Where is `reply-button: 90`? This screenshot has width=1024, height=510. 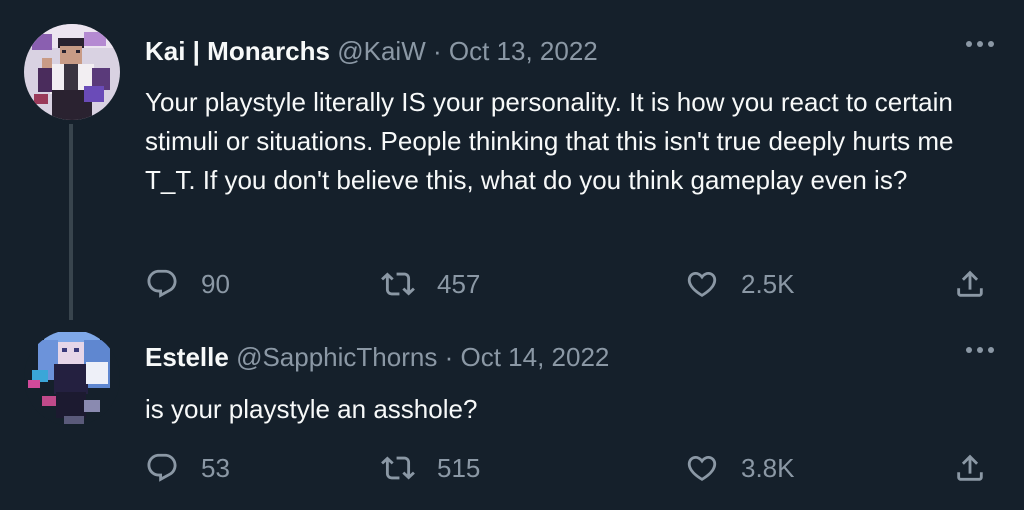 reply-button: 90 is located at coordinates (187, 284).